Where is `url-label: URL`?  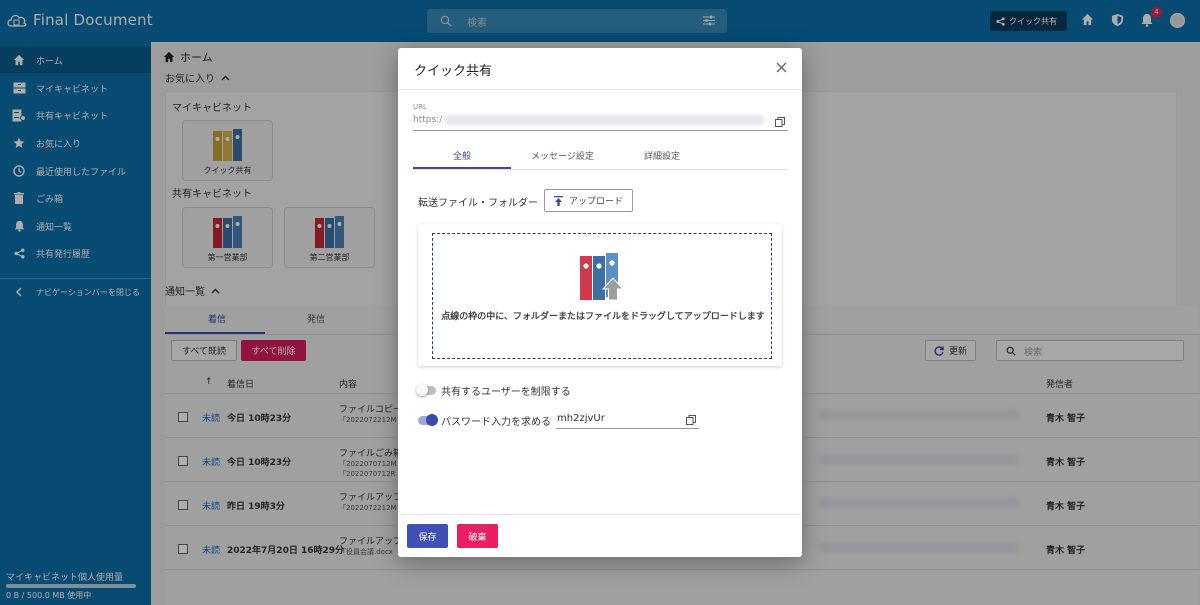 url-label: URL is located at coordinates (420, 107).